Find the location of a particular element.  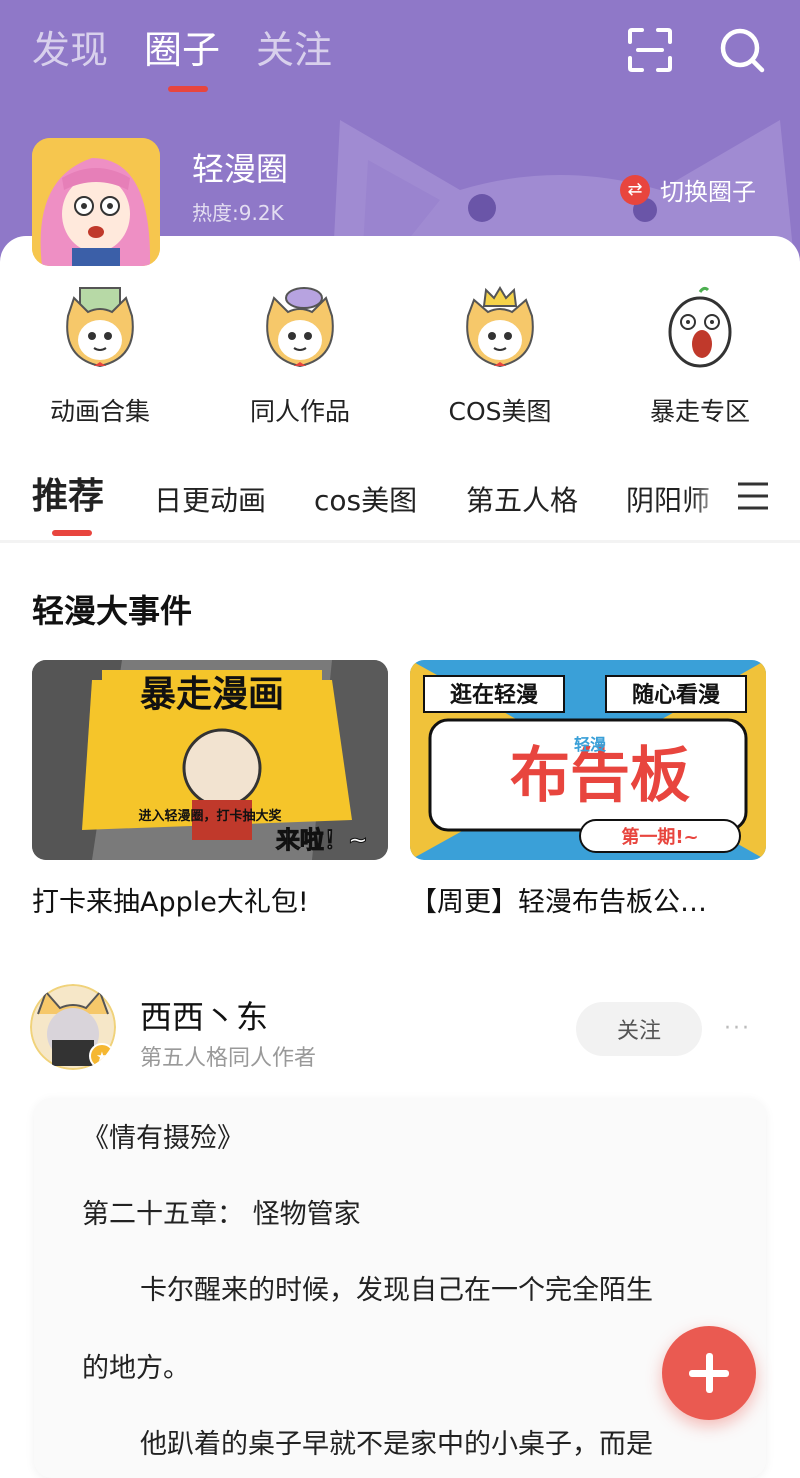

create-post-button is located at coordinates (709, 1373).